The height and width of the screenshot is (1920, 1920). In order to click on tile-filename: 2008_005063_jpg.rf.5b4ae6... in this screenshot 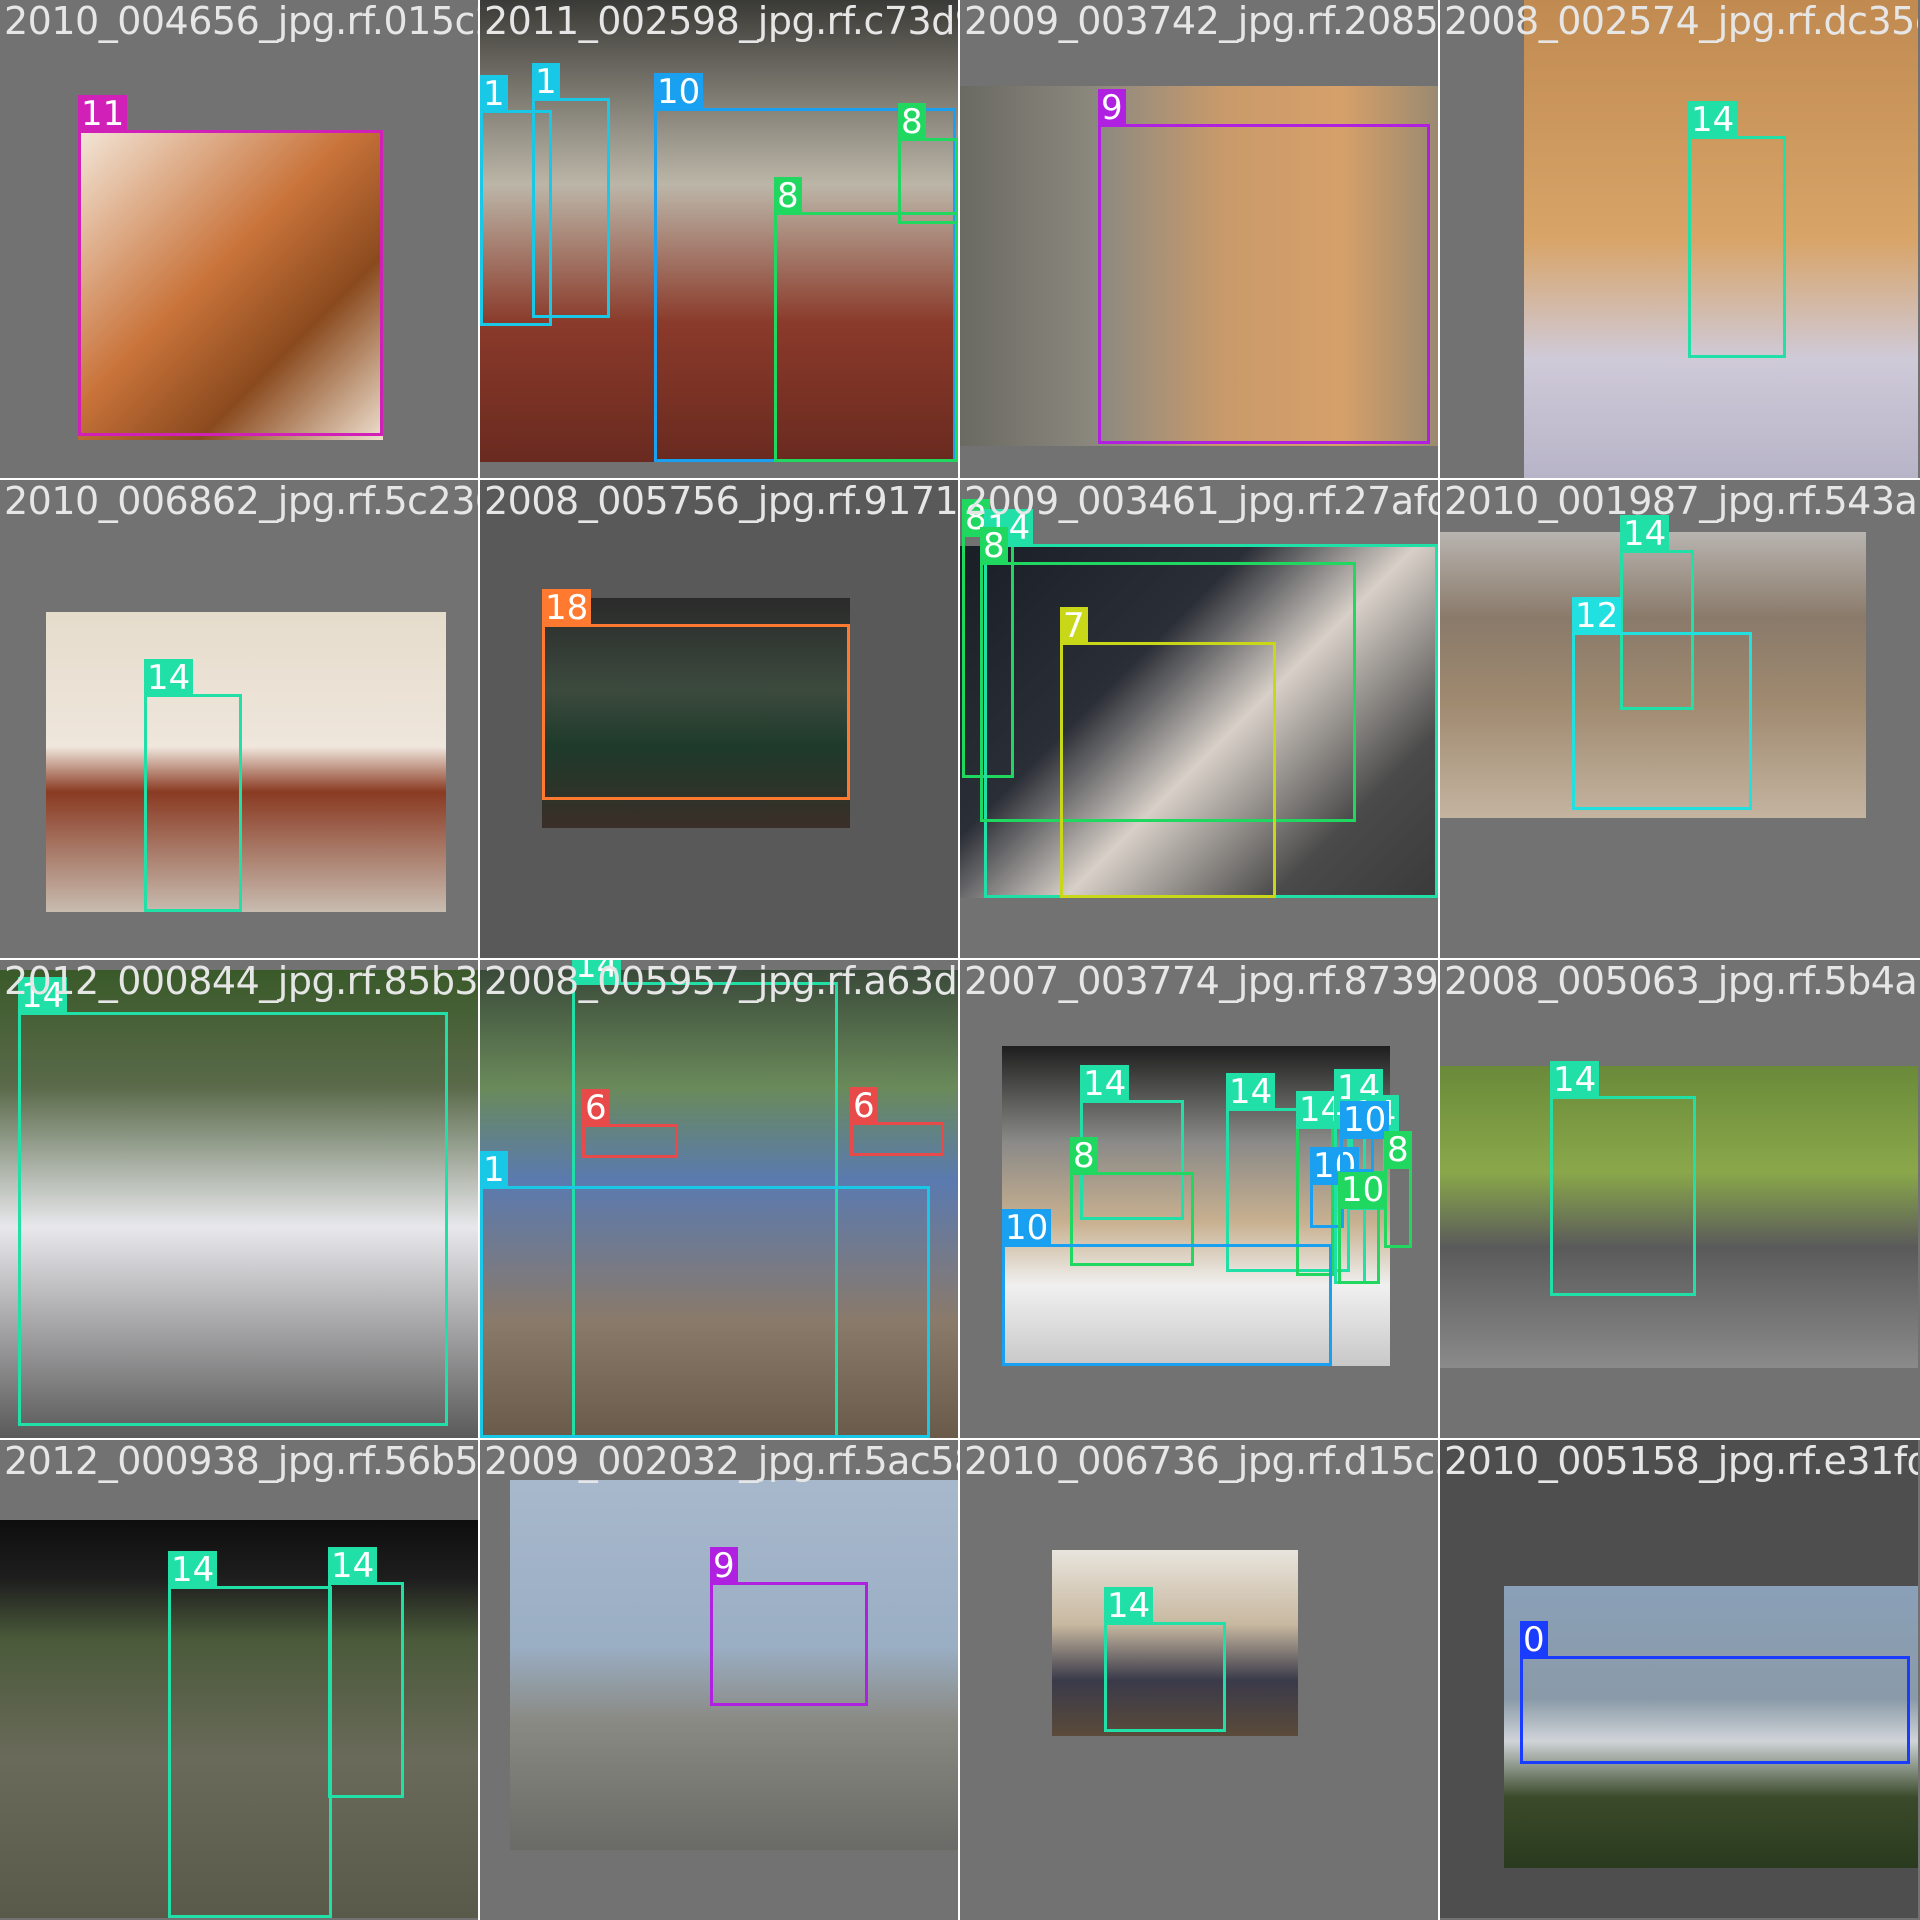, I will do `click(1681, 981)`.